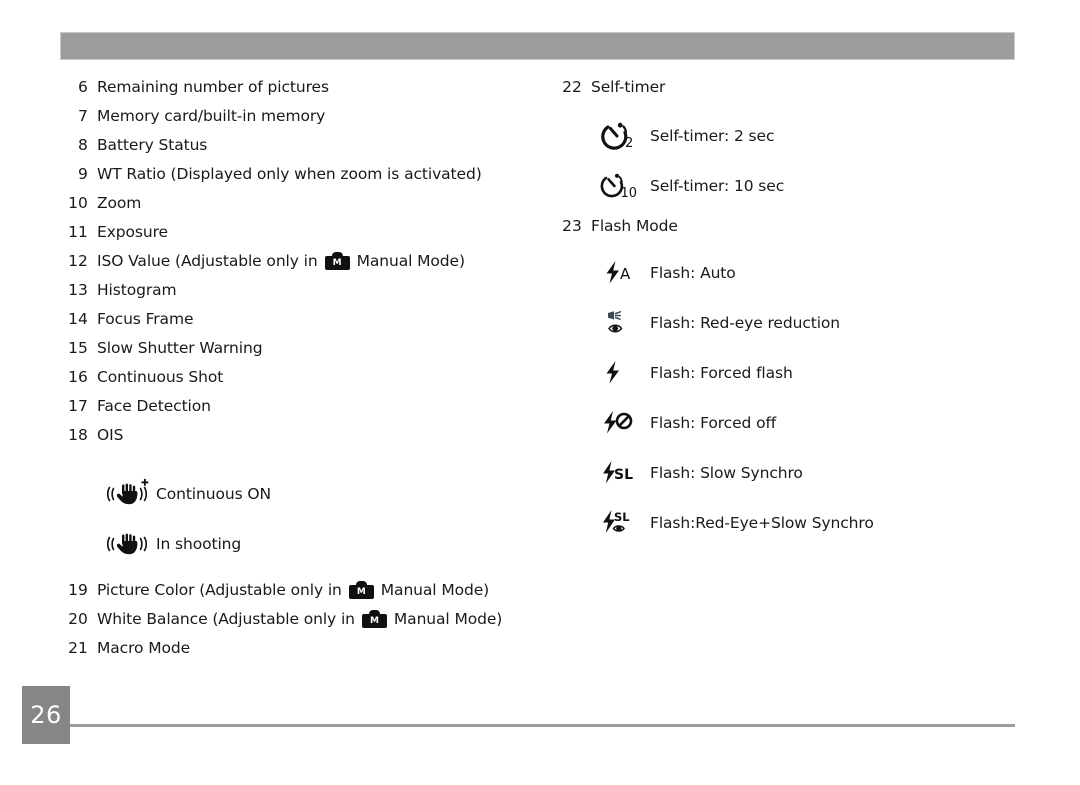 This screenshot has width=1080, height=785. Describe the element at coordinates (207, 261) in the screenshot. I see `item-label-before: ISO Value (Adjustable only in` at that location.